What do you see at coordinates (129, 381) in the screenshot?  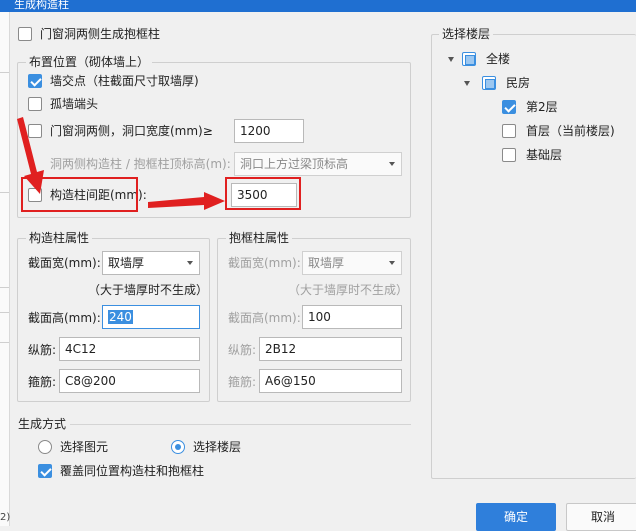 I see `cc-stirrup-input: C8@200` at bounding box center [129, 381].